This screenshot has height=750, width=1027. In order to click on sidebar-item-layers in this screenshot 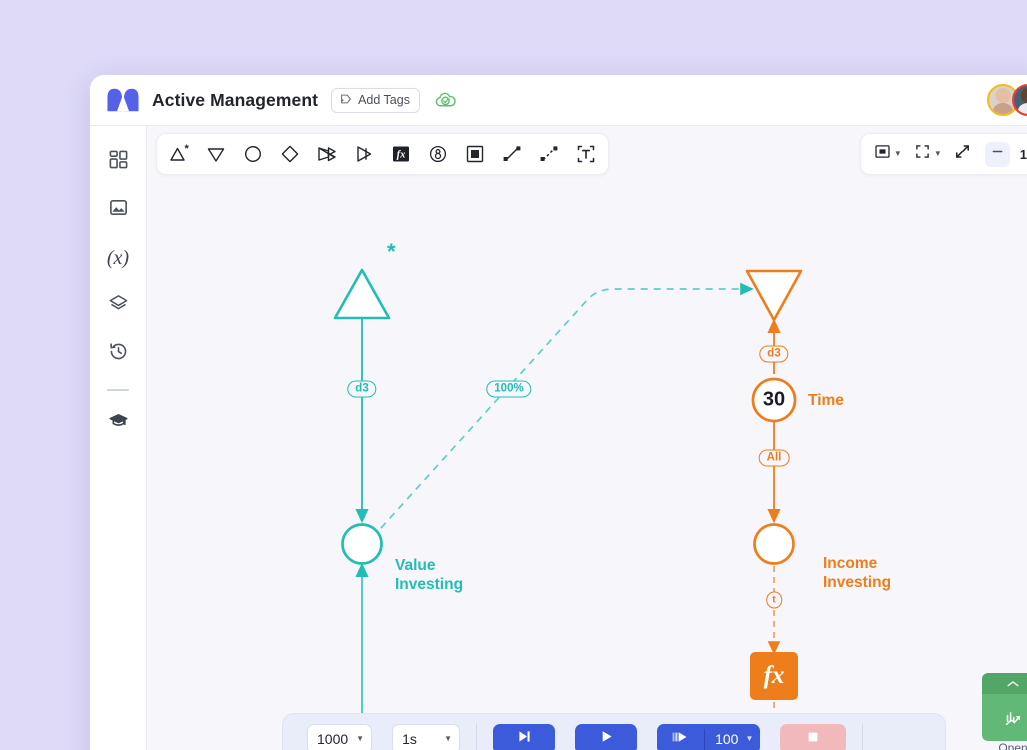, I will do `click(118, 306)`.